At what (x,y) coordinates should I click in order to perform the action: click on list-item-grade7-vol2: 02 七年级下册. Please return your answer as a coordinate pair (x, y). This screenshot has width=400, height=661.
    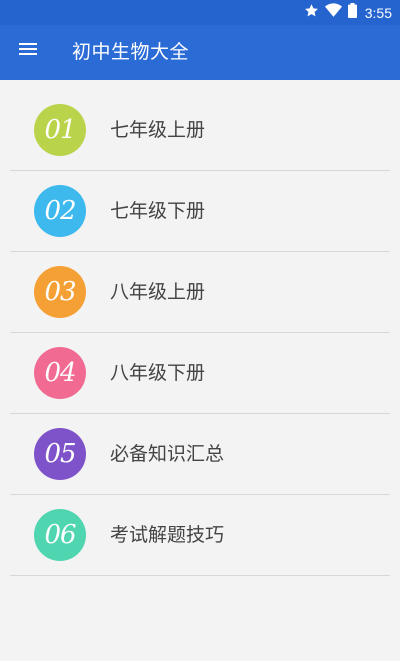
    Looking at the image, I should click on (200, 211).